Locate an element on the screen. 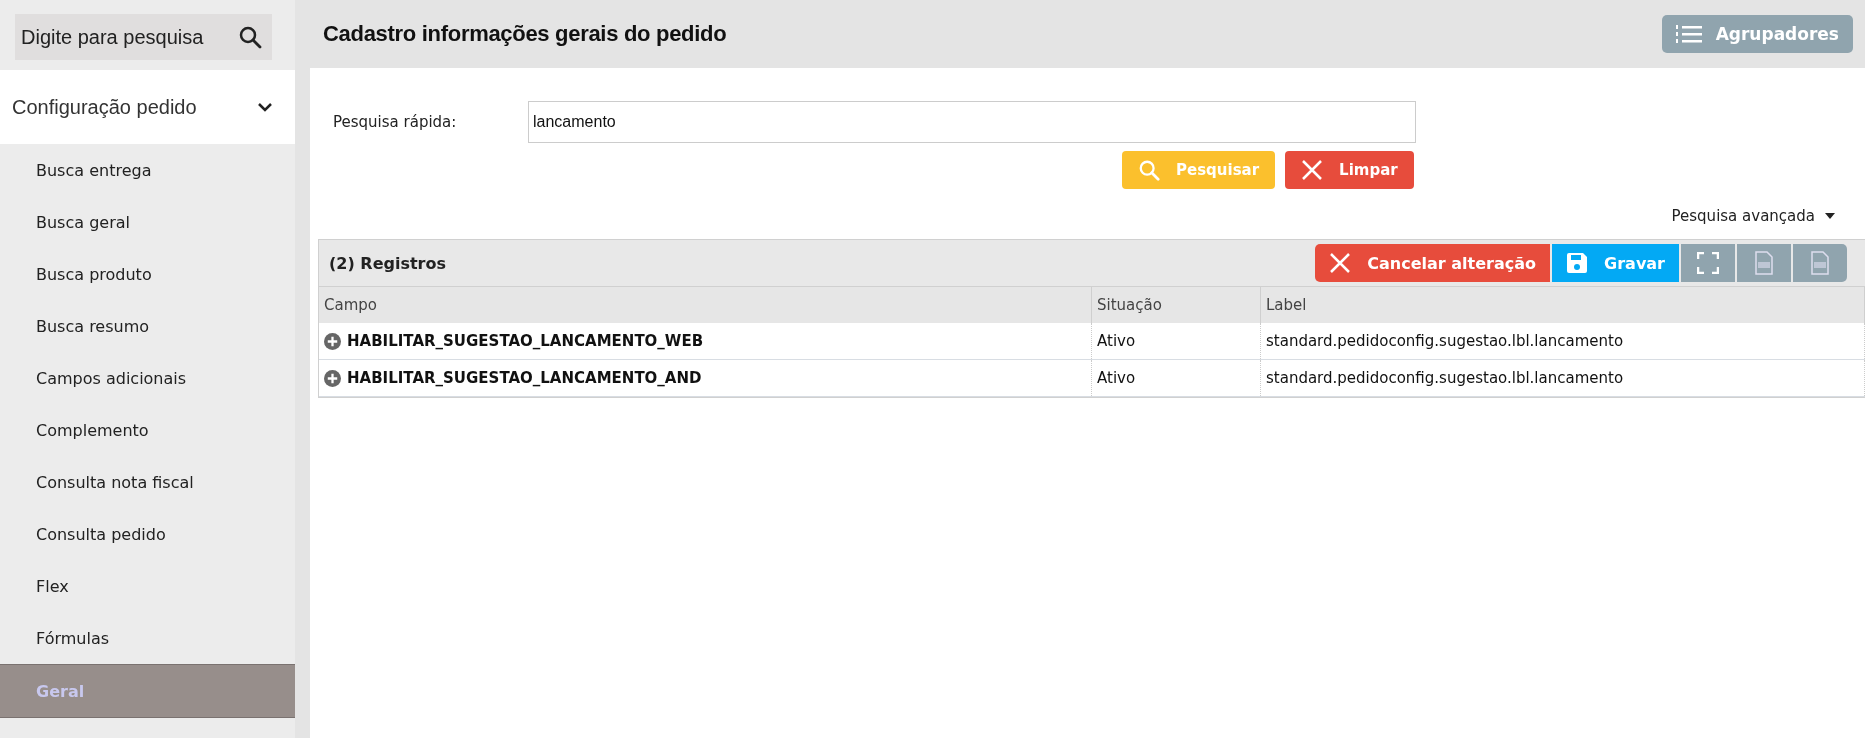 The width and height of the screenshot is (1865, 738). page-title: Cadastro informações gerais do pedido is located at coordinates (525, 34).